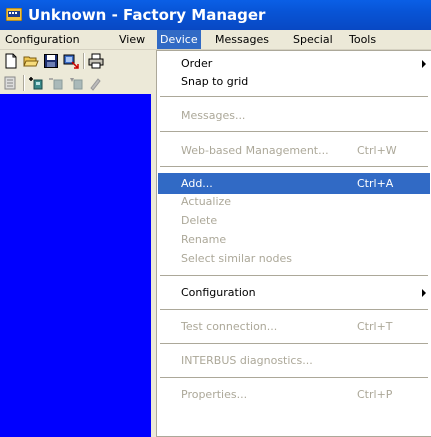  Describe the element at coordinates (14, 14) in the screenshot. I see `app-icon` at that location.